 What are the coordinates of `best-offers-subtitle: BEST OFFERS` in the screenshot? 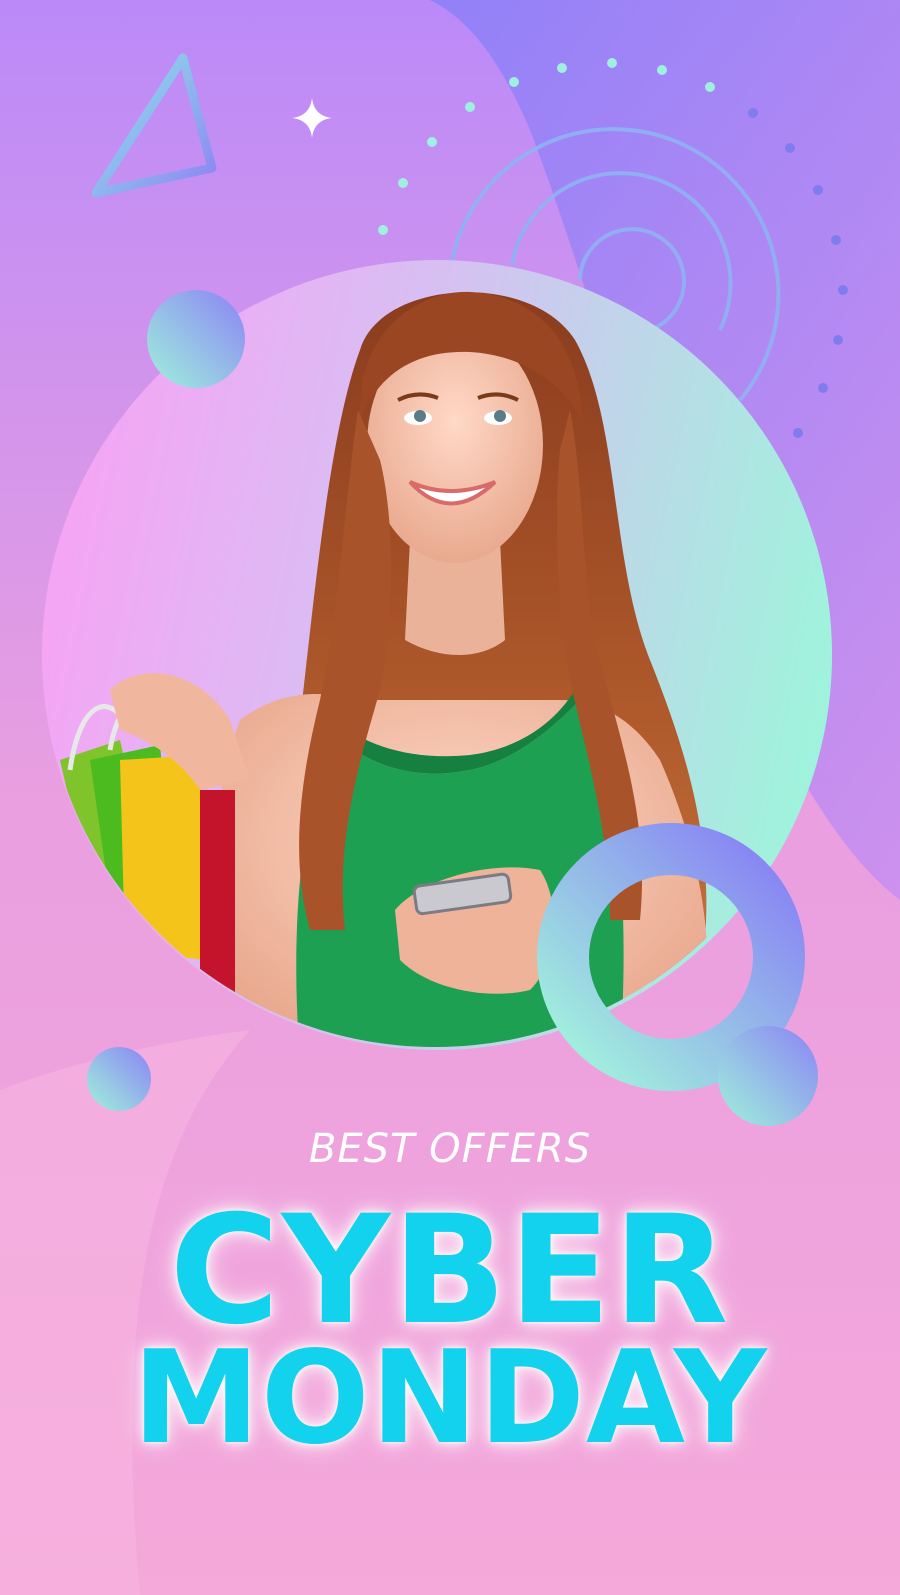 It's located at (450, 1149).